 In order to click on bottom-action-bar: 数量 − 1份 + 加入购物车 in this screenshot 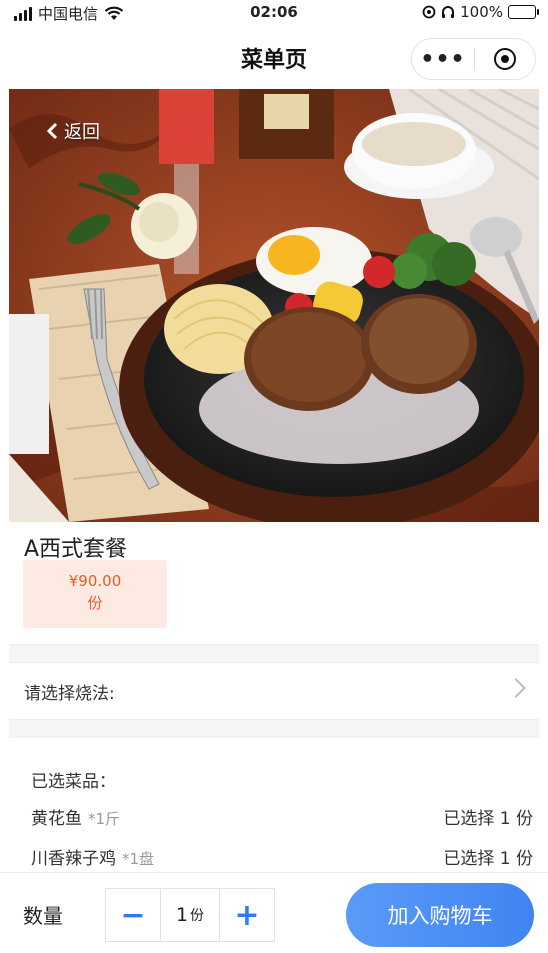, I will do `click(274, 912)`.